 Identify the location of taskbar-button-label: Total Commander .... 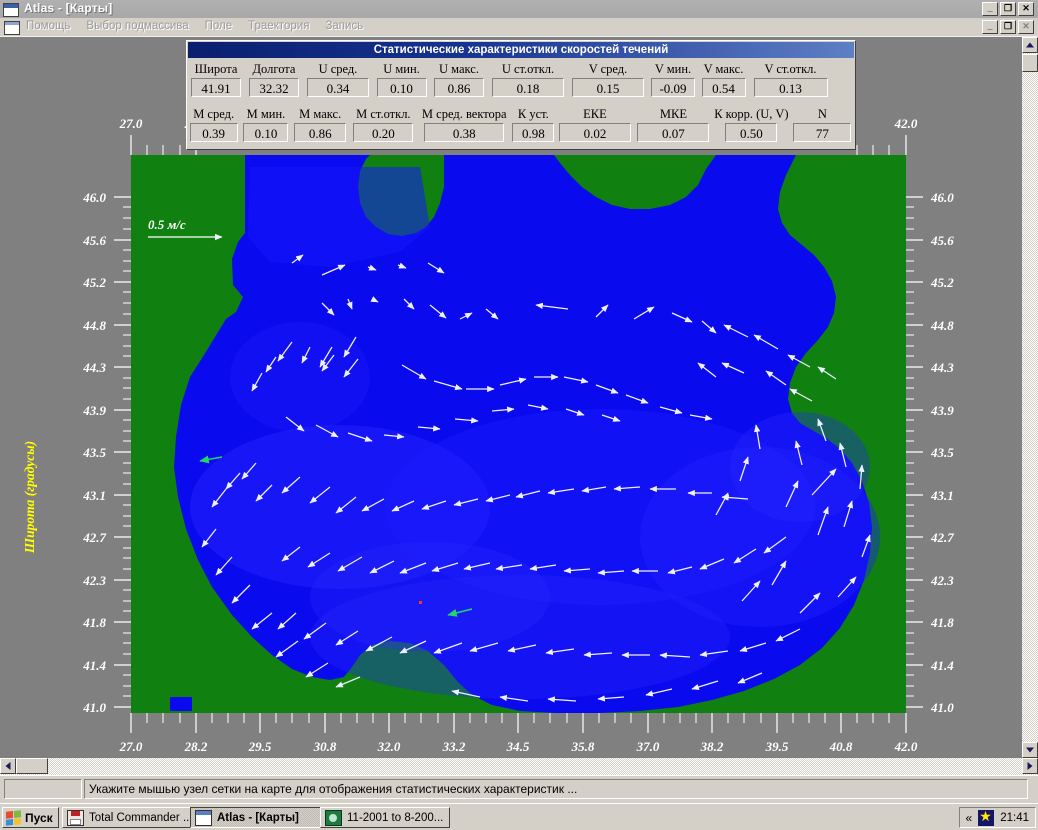
(141, 817).